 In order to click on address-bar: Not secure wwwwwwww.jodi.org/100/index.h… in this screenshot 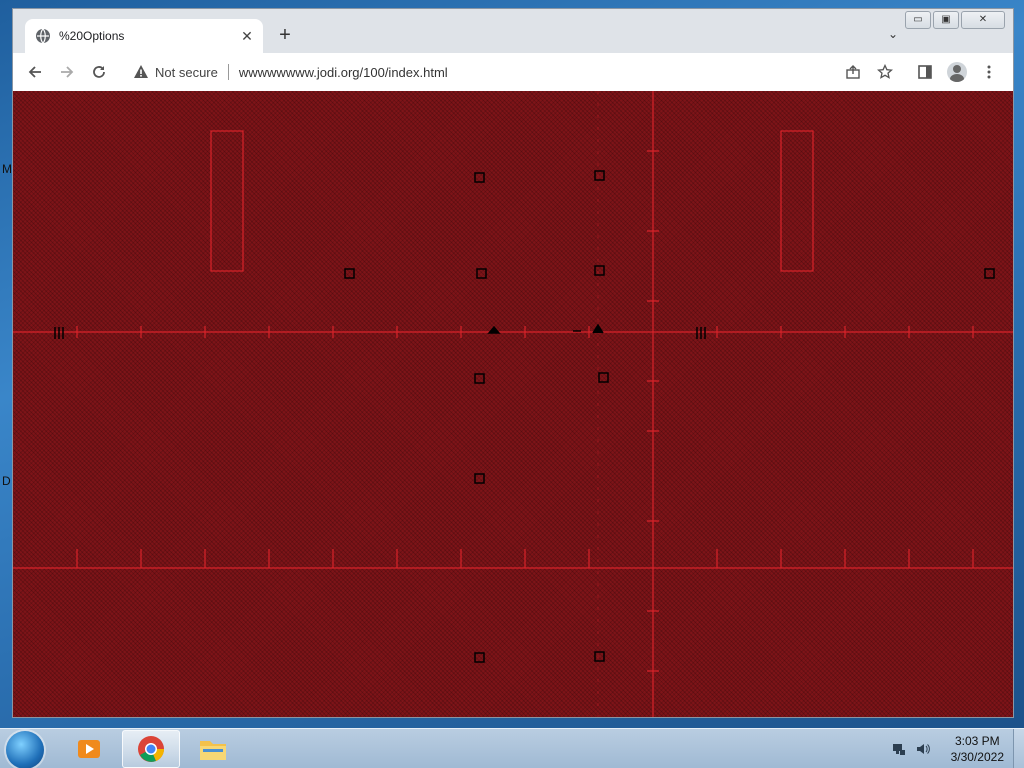, I will do `click(483, 72)`.